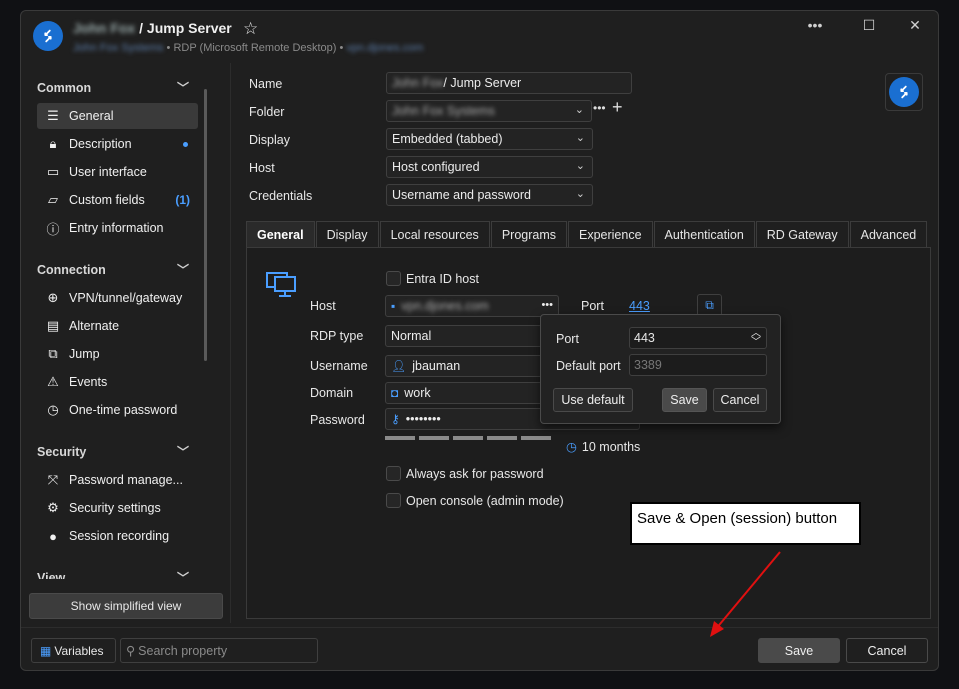 The height and width of the screenshot is (689, 959). What do you see at coordinates (472, 393) in the screenshot?
I see `domain-input: ◘ work` at bounding box center [472, 393].